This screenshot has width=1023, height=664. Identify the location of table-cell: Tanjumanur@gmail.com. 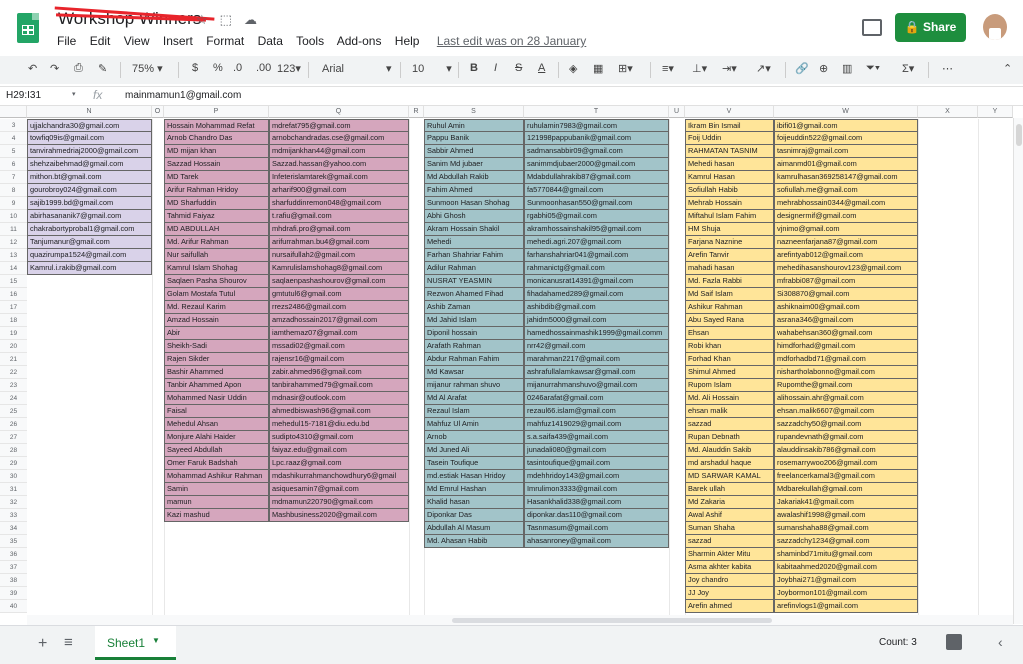
(89, 242).